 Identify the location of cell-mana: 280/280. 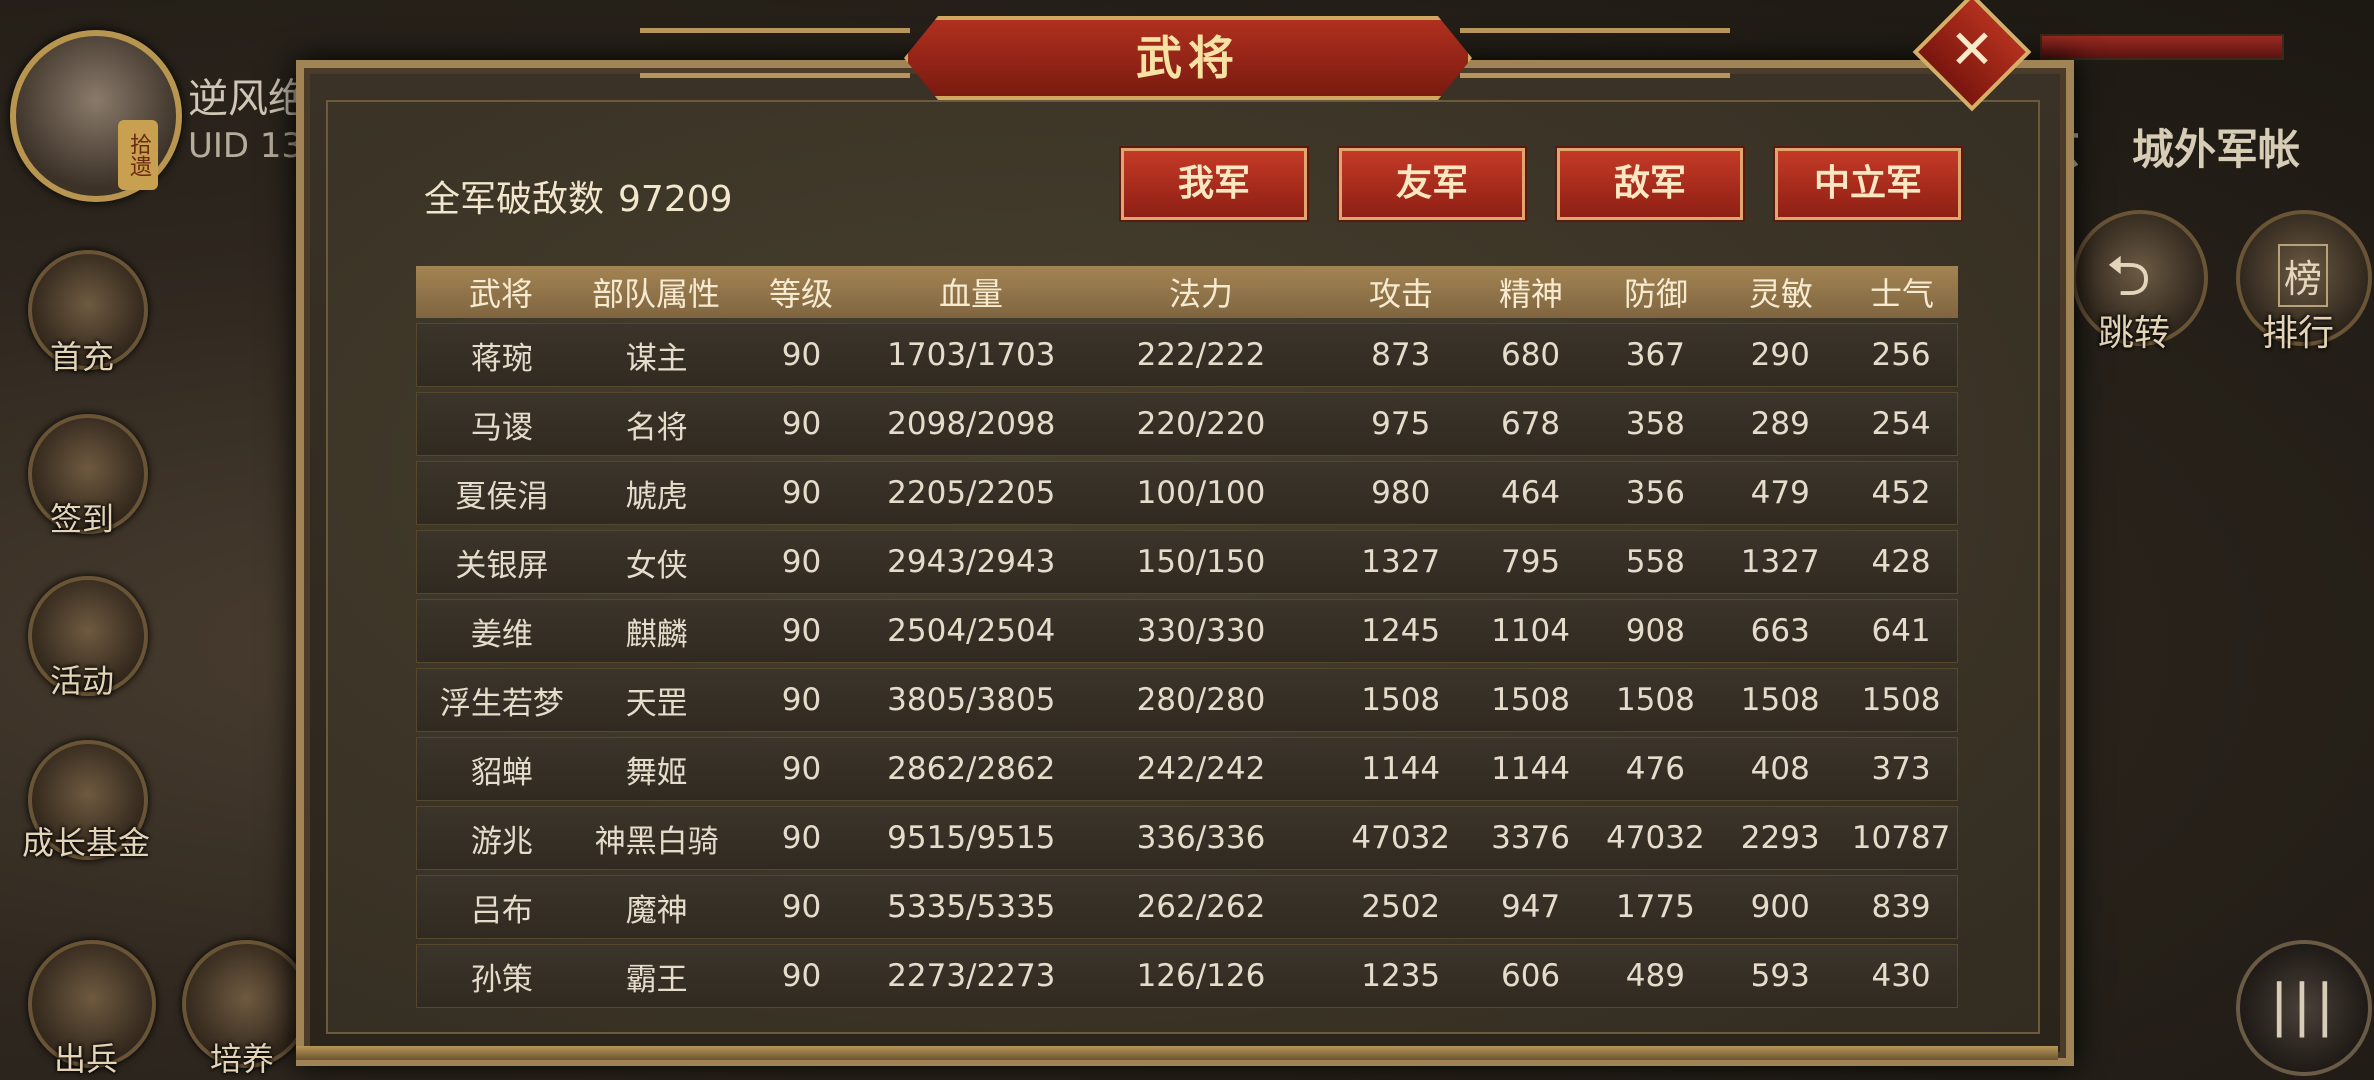
(1201, 700).